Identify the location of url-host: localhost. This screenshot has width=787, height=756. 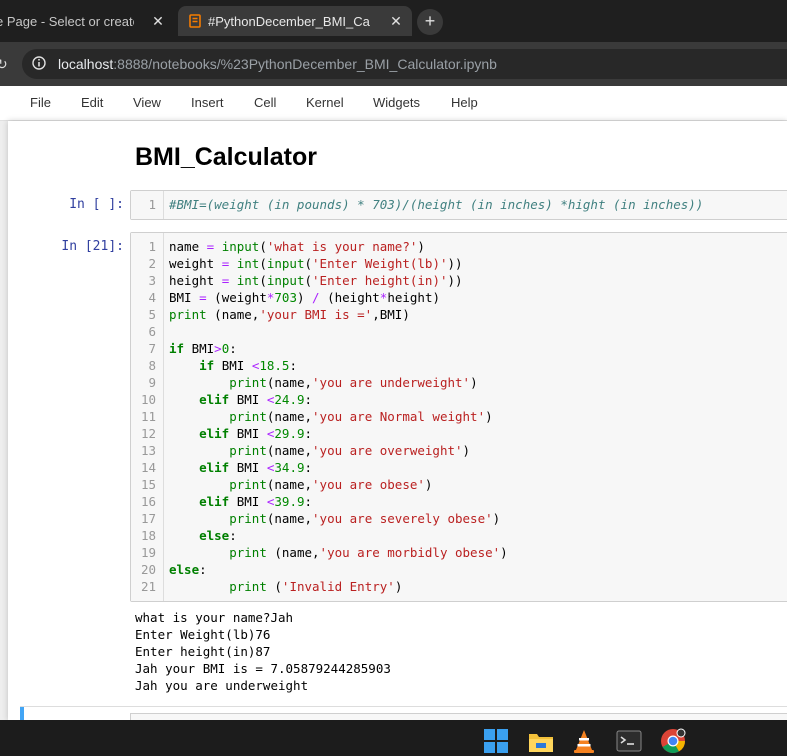
(86, 64).